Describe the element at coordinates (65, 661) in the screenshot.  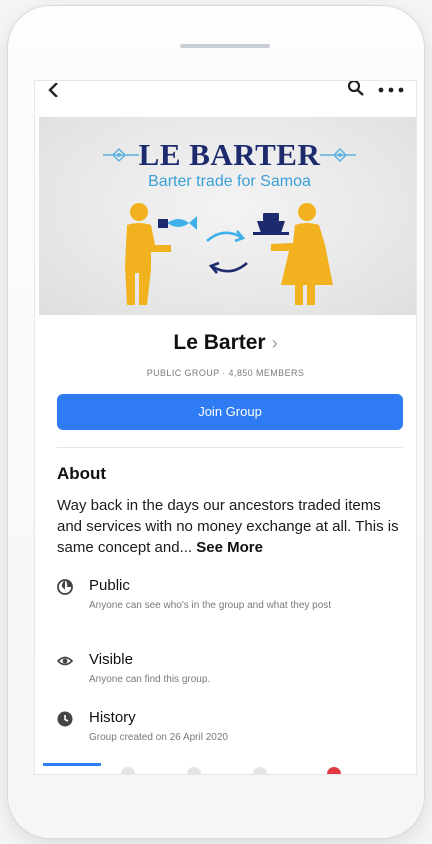
I see `eye-icon` at that location.